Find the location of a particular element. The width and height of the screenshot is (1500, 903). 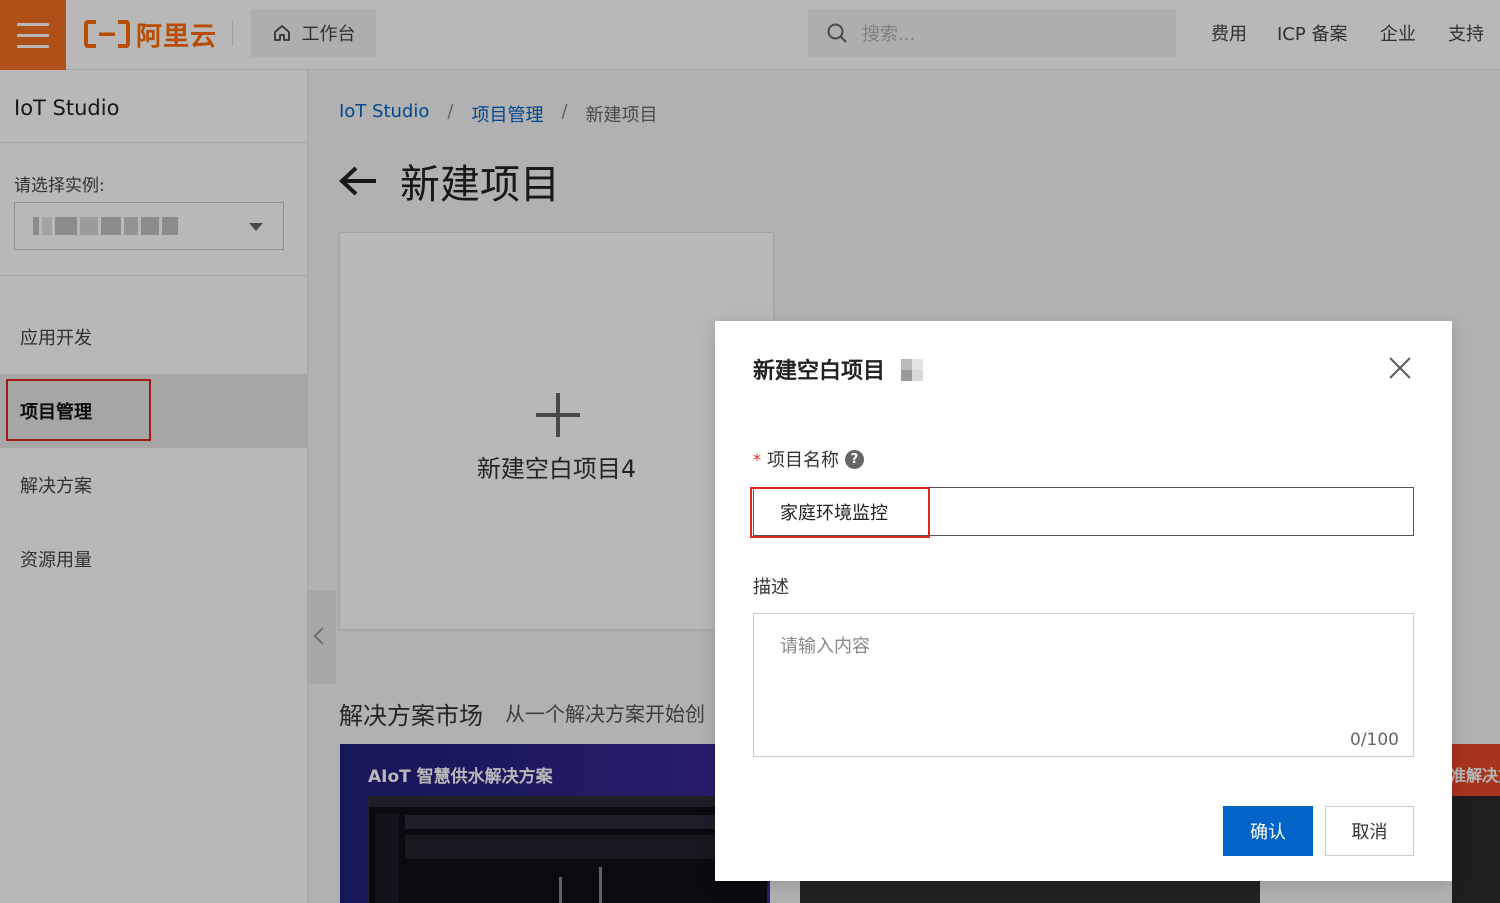

name-label-text: 项目名称 is located at coordinates (803, 460).